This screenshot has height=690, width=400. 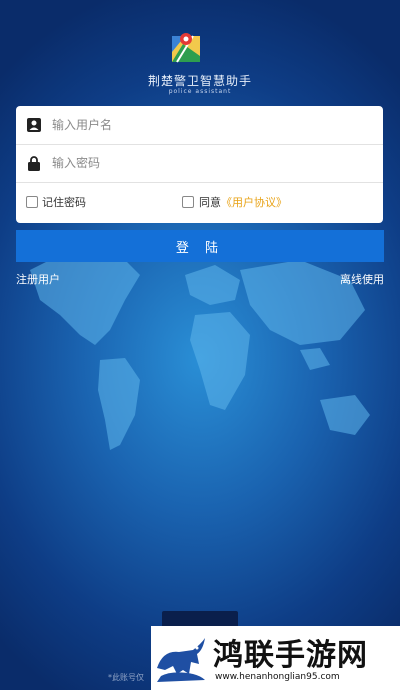 What do you see at coordinates (290, 655) in the screenshot?
I see `watermark-title: 鸿联手游网` at bounding box center [290, 655].